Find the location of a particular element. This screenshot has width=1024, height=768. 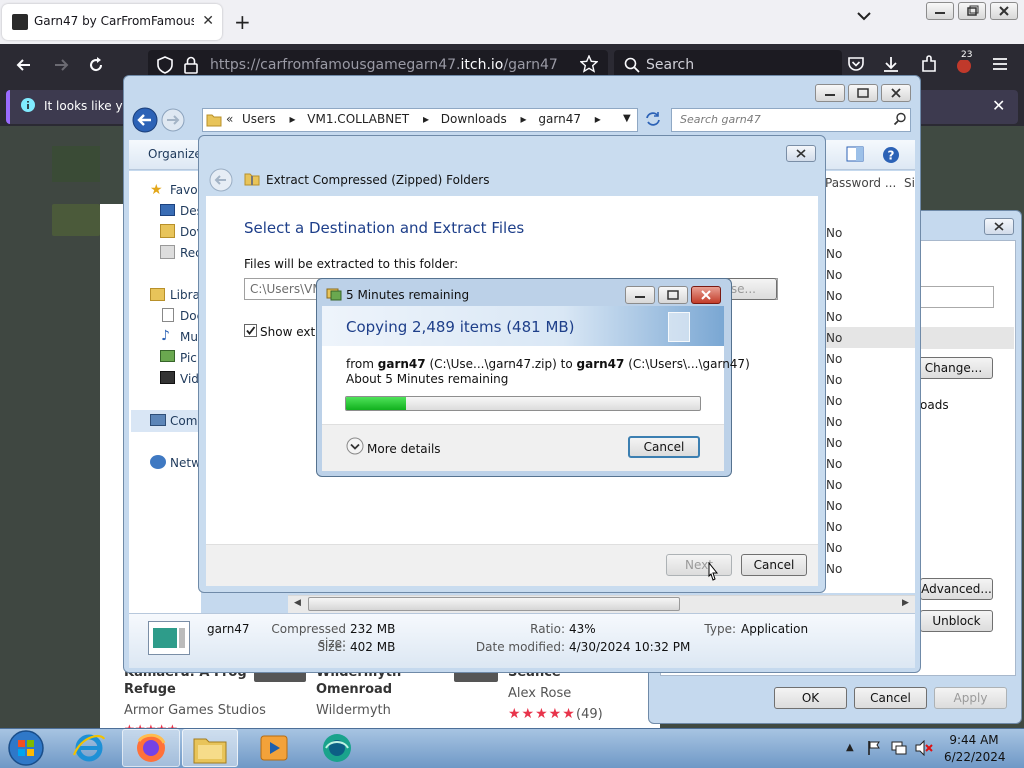

tray-clock-date: 6/22/2024 is located at coordinates (975, 757).